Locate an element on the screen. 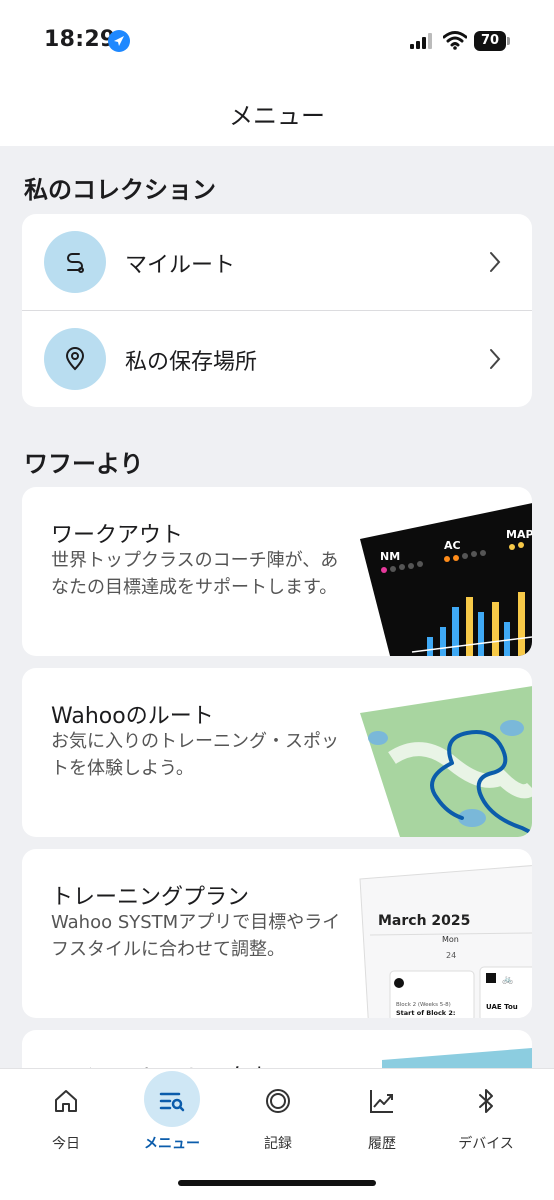 This screenshot has width=554, height=1200. tab-menu: メニュー is located at coordinates (172, 1119).